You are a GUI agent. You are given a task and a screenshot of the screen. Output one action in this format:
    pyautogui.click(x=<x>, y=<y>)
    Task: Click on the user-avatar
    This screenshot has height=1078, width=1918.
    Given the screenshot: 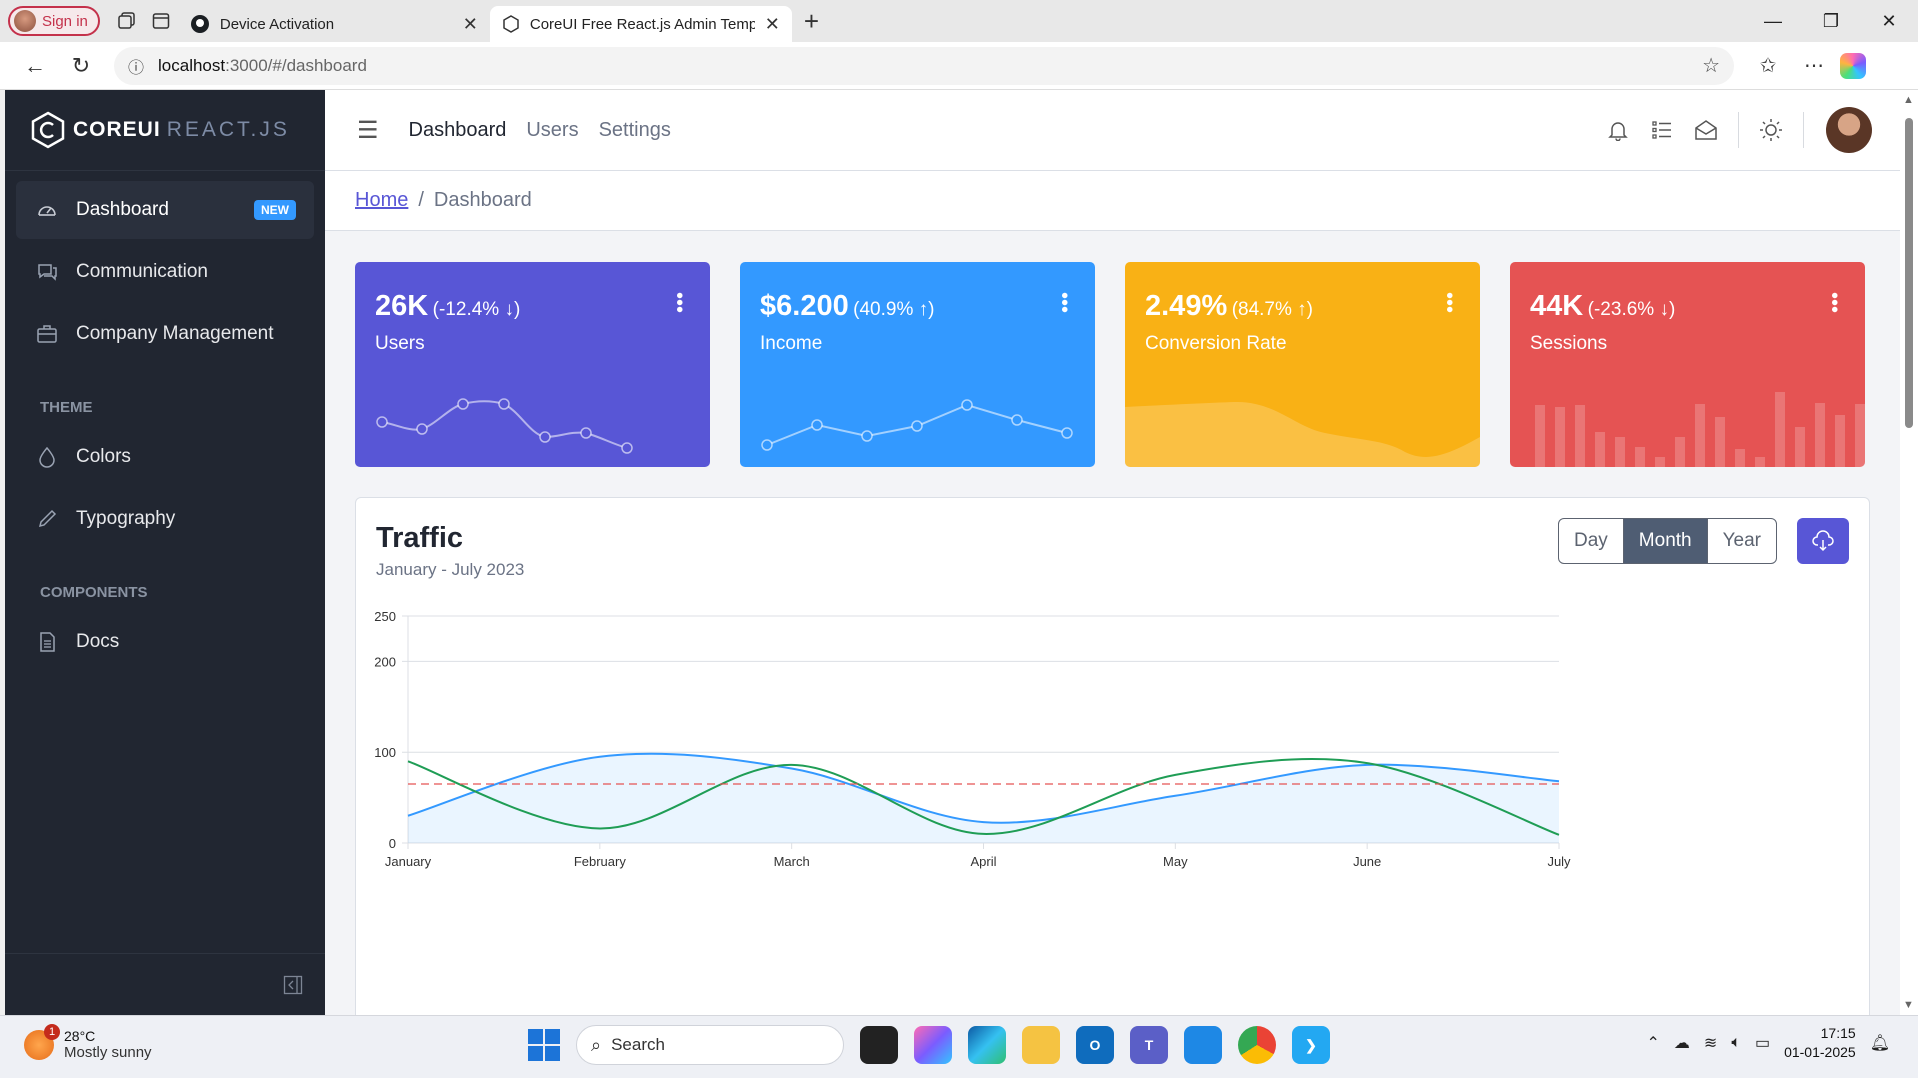 What is the action you would take?
    pyautogui.click(x=1849, y=130)
    